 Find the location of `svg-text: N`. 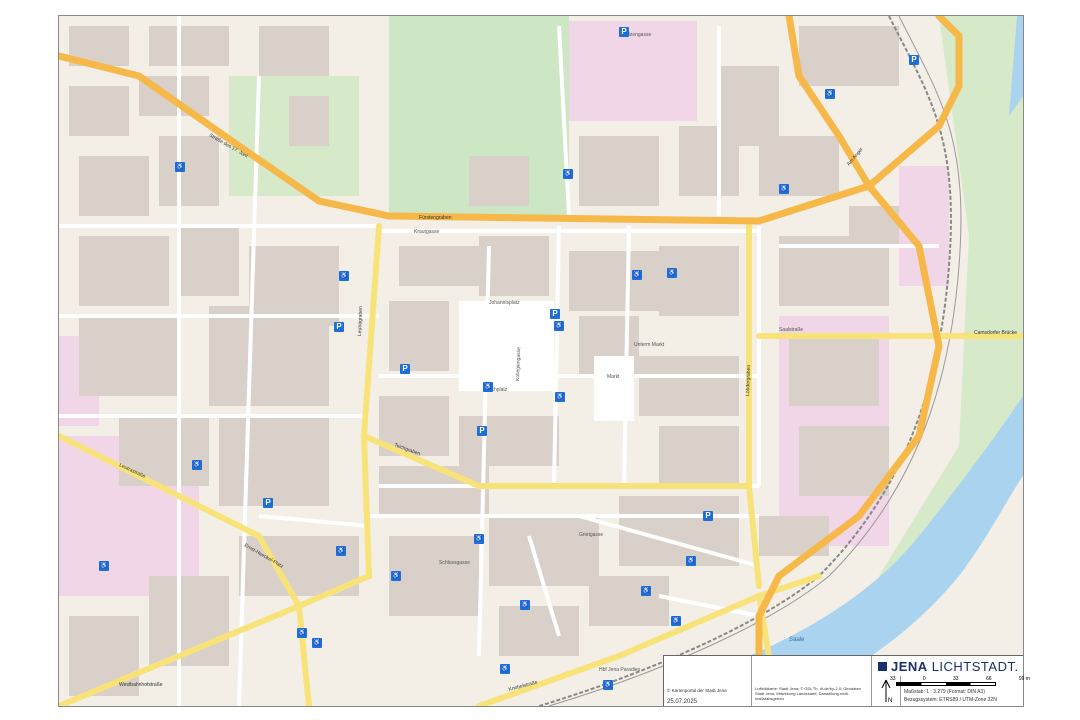

svg-text: N is located at coordinates (890, 701).